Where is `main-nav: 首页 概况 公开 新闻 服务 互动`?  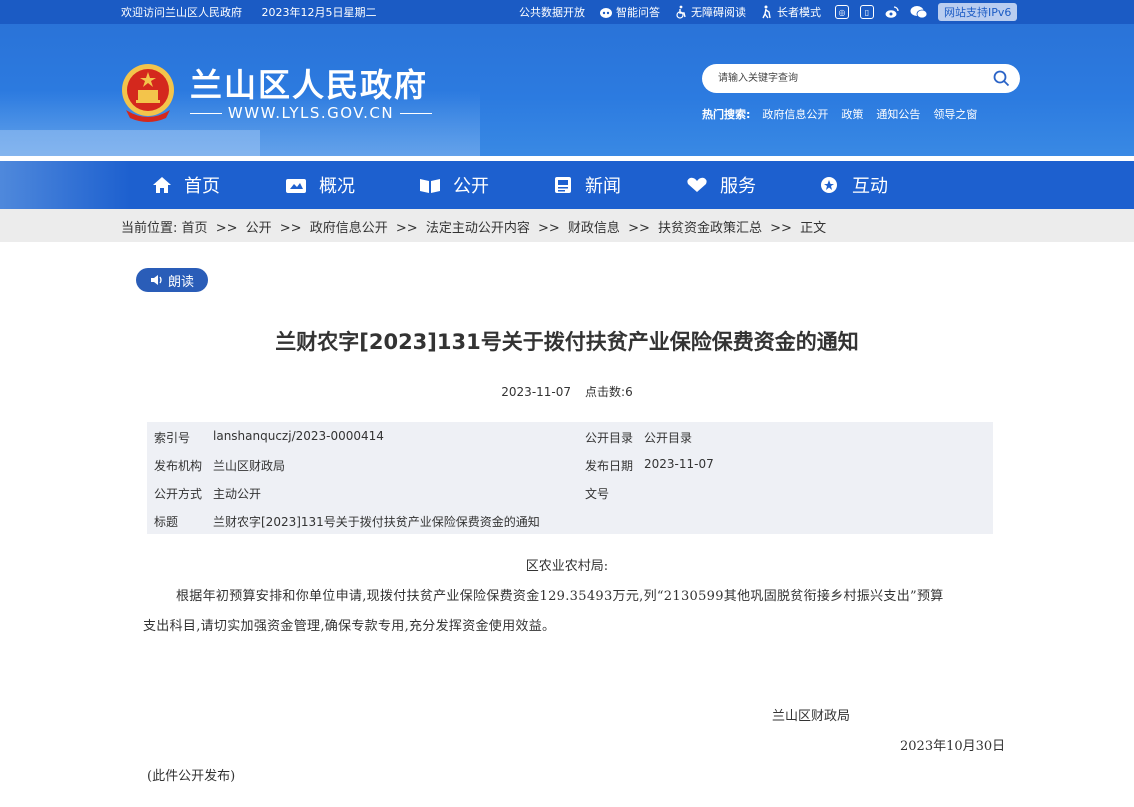 main-nav: 首页 概况 公开 新闻 服务 互动 is located at coordinates (567, 185).